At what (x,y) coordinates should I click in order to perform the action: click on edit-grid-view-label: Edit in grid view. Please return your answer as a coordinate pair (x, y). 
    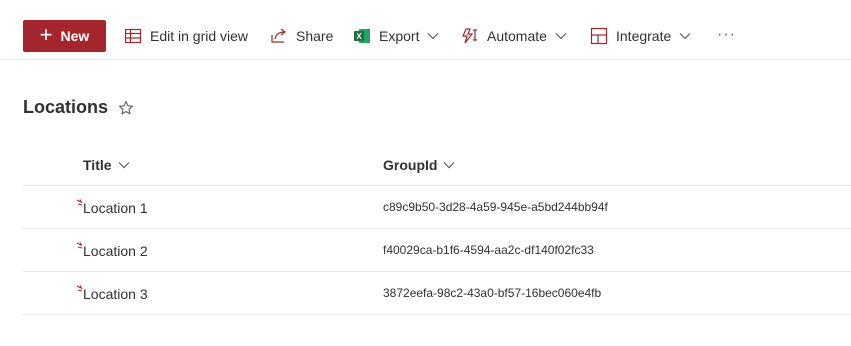
    Looking at the image, I should click on (199, 36).